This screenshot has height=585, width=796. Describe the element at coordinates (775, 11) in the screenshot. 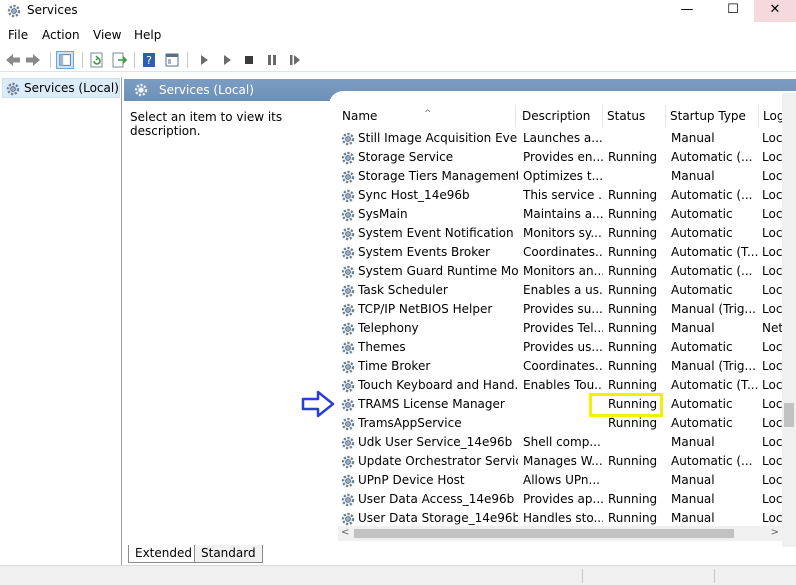

I see `close-button: ✕` at that location.